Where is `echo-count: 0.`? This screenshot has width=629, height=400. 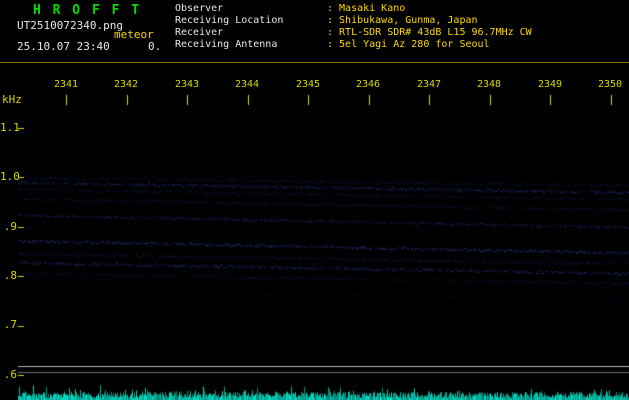
echo-count: 0. is located at coordinates (155, 46).